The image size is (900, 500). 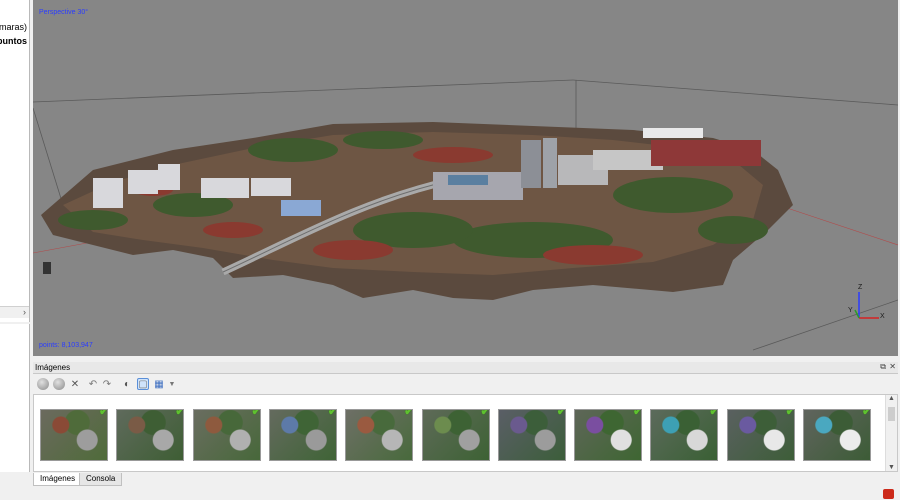 I want to click on disable-camera-icon, so click(x=59, y=384).